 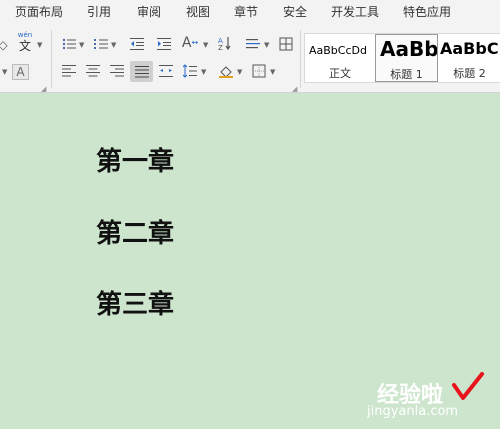 What do you see at coordinates (135, 159) in the screenshot?
I see `document-heading: 第一章` at bounding box center [135, 159].